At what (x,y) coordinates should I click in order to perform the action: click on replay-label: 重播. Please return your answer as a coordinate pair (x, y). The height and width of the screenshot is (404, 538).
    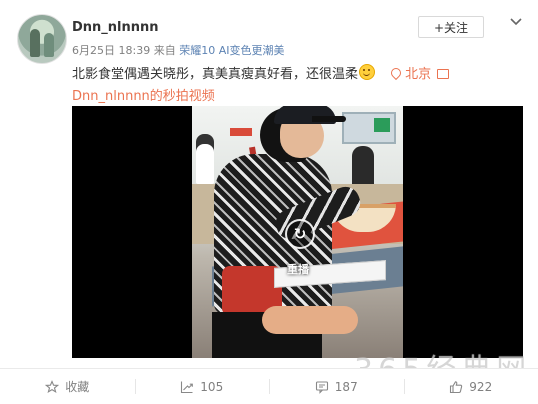
    Looking at the image, I should click on (298, 269).